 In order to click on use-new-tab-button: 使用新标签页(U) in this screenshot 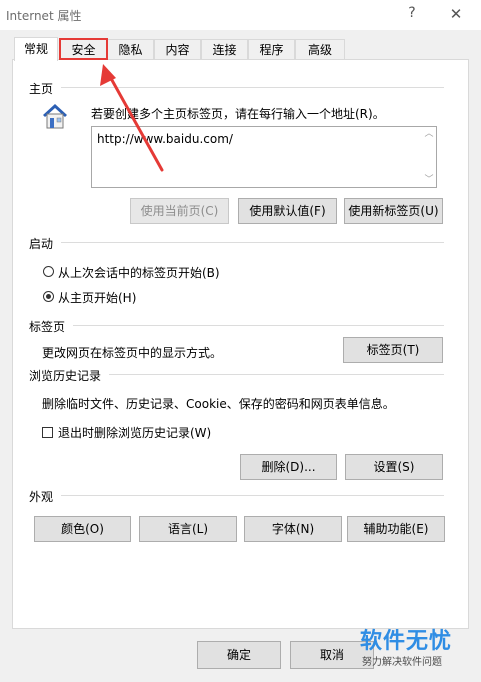, I will do `click(393, 211)`.